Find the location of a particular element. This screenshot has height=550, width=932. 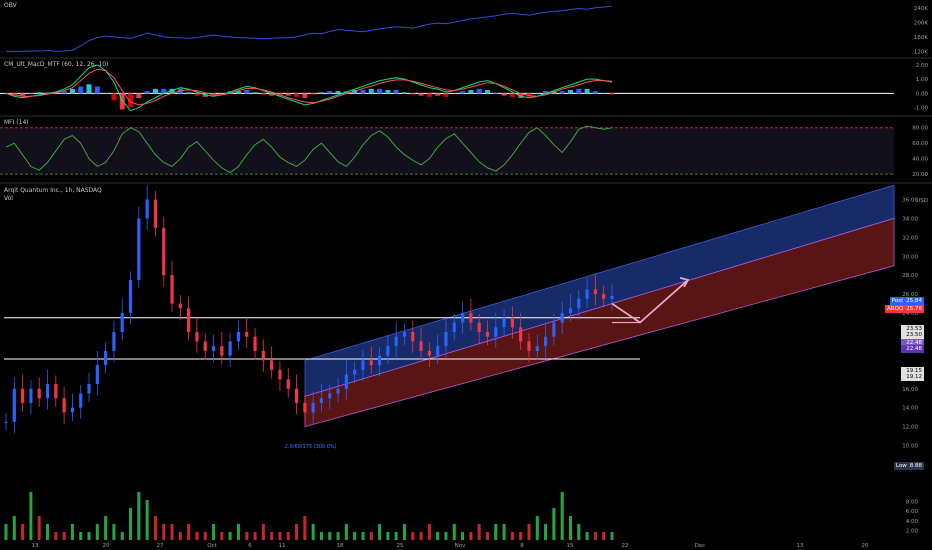

price-tag: 23.50 is located at coordinates (912, 335).